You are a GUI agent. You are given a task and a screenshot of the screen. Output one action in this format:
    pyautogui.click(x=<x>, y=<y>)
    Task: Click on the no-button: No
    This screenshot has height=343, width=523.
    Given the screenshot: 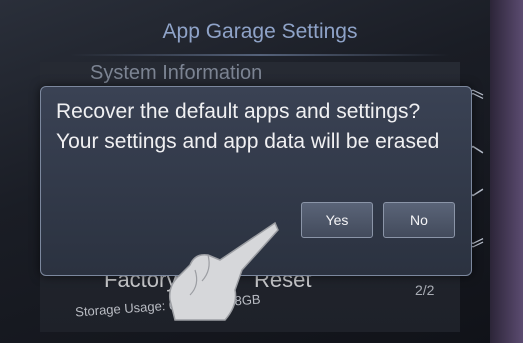 What is the action you would take?
    pyautogui.click(x=419, y=220)
    